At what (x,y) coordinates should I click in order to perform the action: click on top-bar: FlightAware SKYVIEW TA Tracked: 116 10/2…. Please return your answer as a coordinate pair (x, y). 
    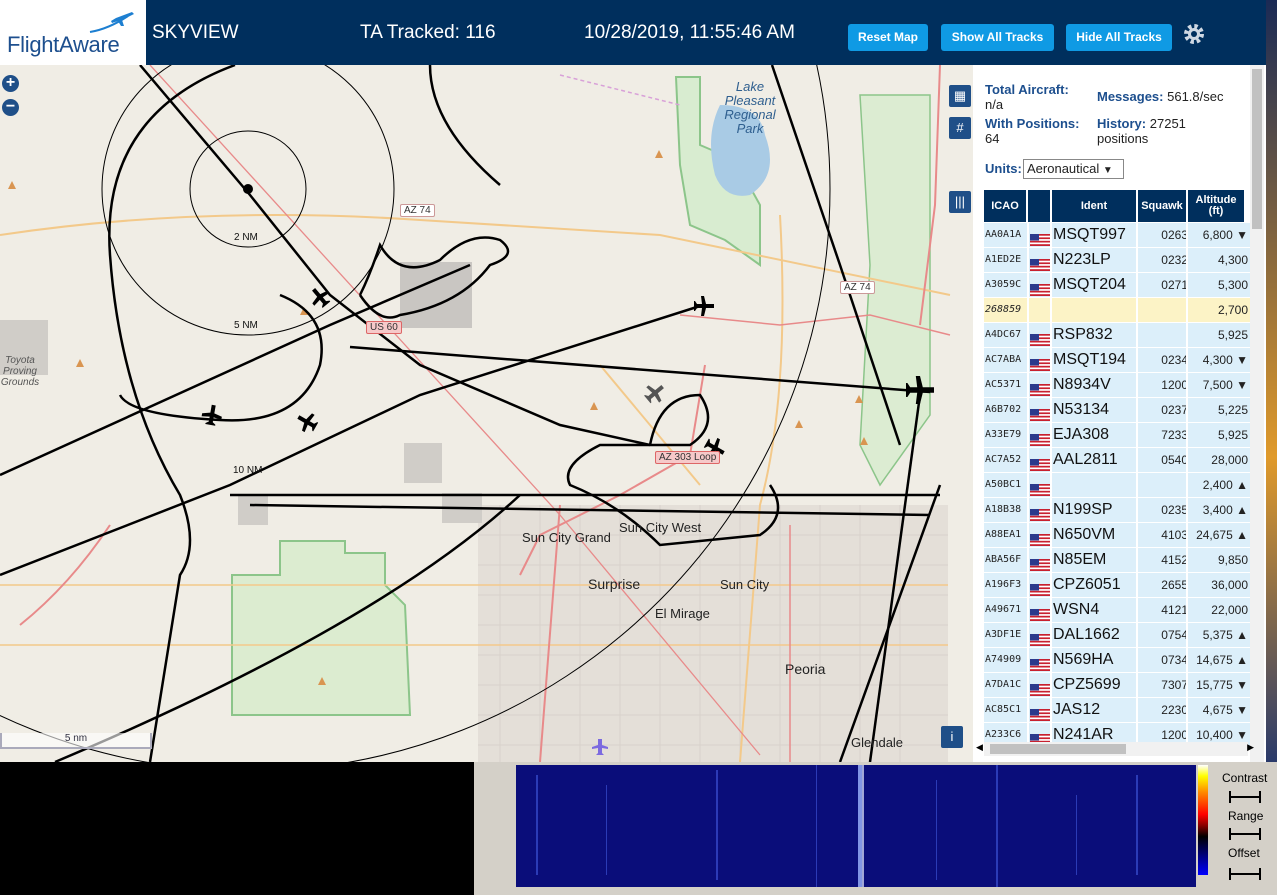
    Looking at the image, I should click on (633, 32).